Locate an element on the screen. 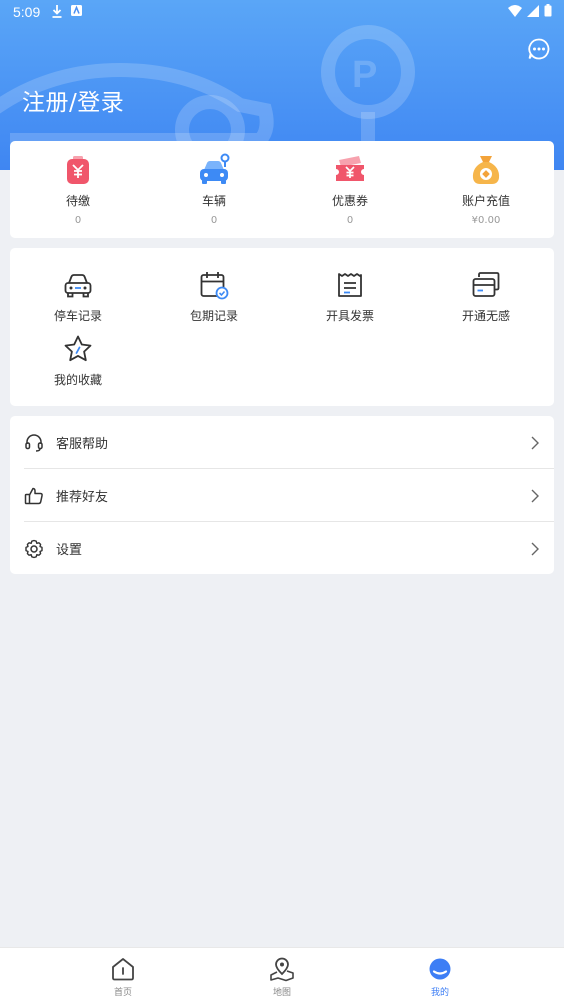 This screenshot has height=1004, width=564. menu-item-customer-service: 客服帮助 is located at coordinates (282, 442).